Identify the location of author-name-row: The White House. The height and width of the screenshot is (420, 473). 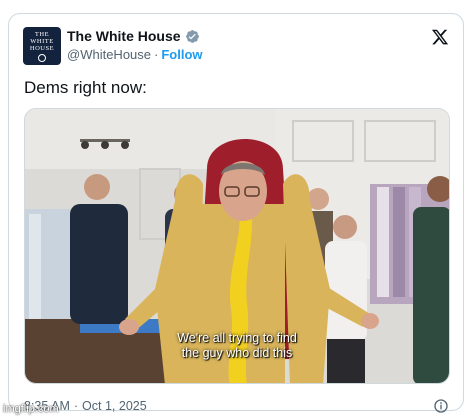
(133, 36).